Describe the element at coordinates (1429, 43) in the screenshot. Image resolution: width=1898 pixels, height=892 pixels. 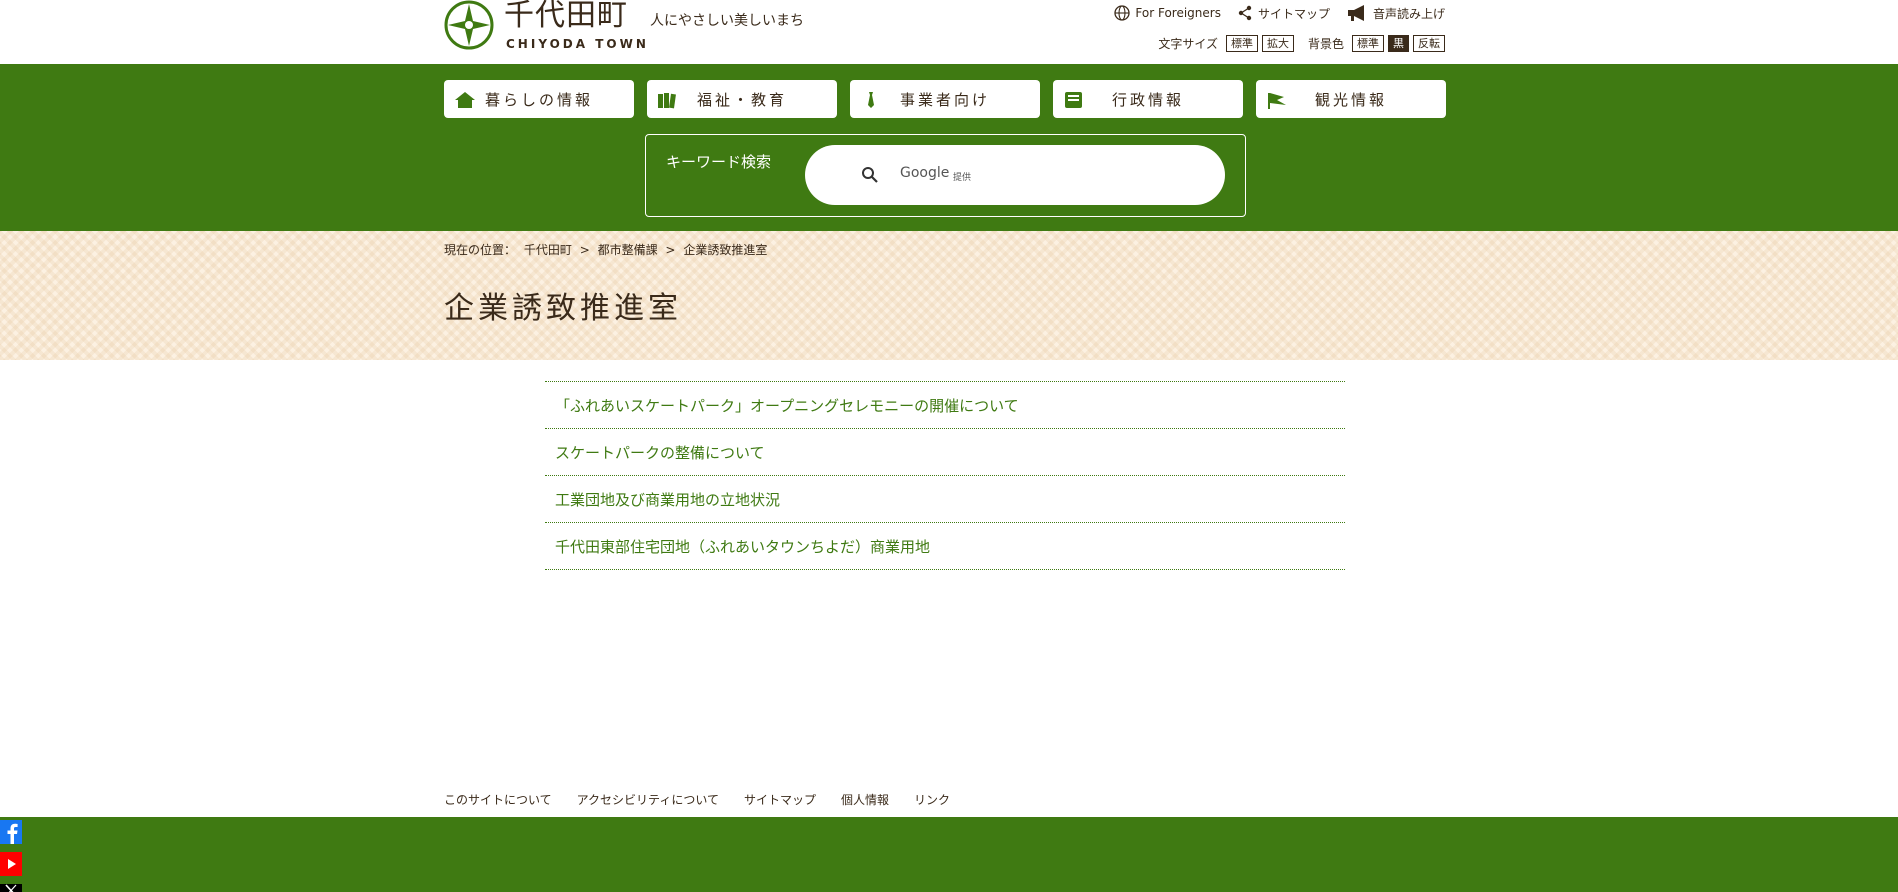
I see `bg-invert-button: 反転` at that location.